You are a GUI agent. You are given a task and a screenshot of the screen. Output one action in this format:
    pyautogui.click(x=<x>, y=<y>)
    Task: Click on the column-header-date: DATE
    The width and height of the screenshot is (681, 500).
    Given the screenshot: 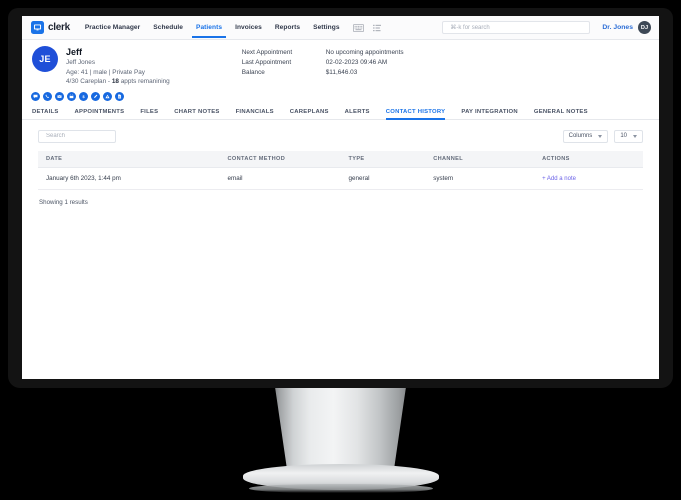 What is the action you would take?
    pyautogui.click(x=129, y=159)
    